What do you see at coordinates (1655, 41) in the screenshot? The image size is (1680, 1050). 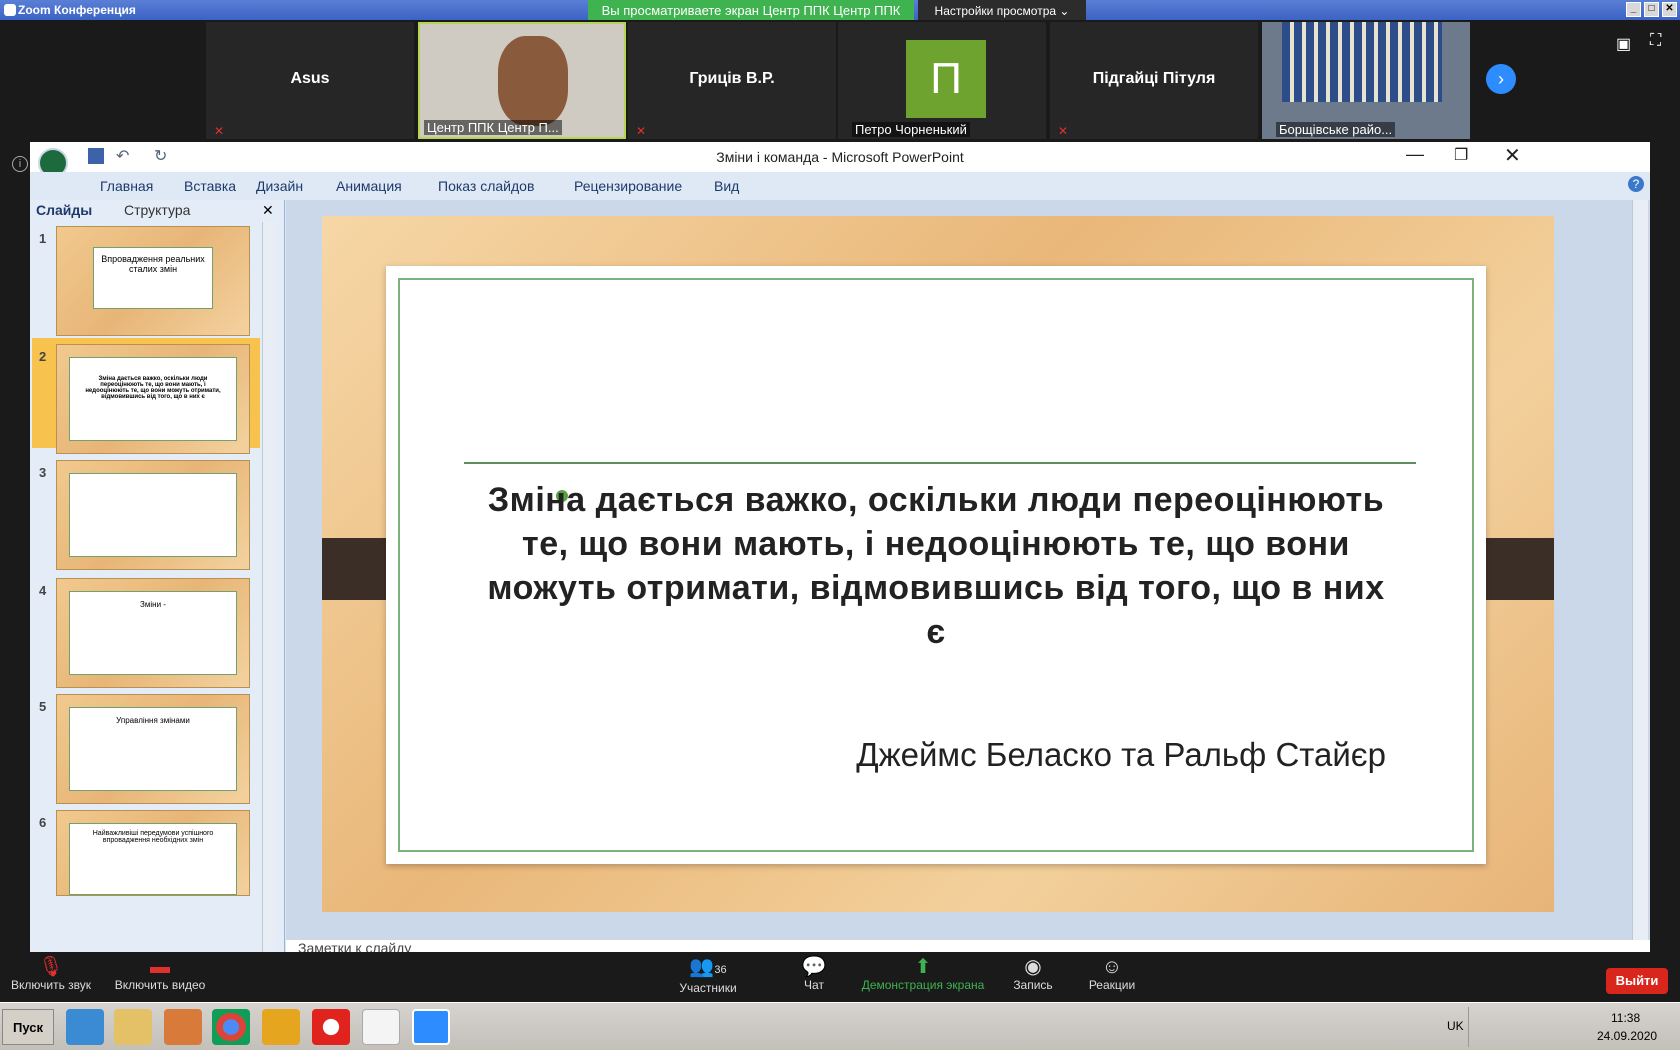 I see `fullscreen-icon: ⛶` at bounding box center [1655, 41].